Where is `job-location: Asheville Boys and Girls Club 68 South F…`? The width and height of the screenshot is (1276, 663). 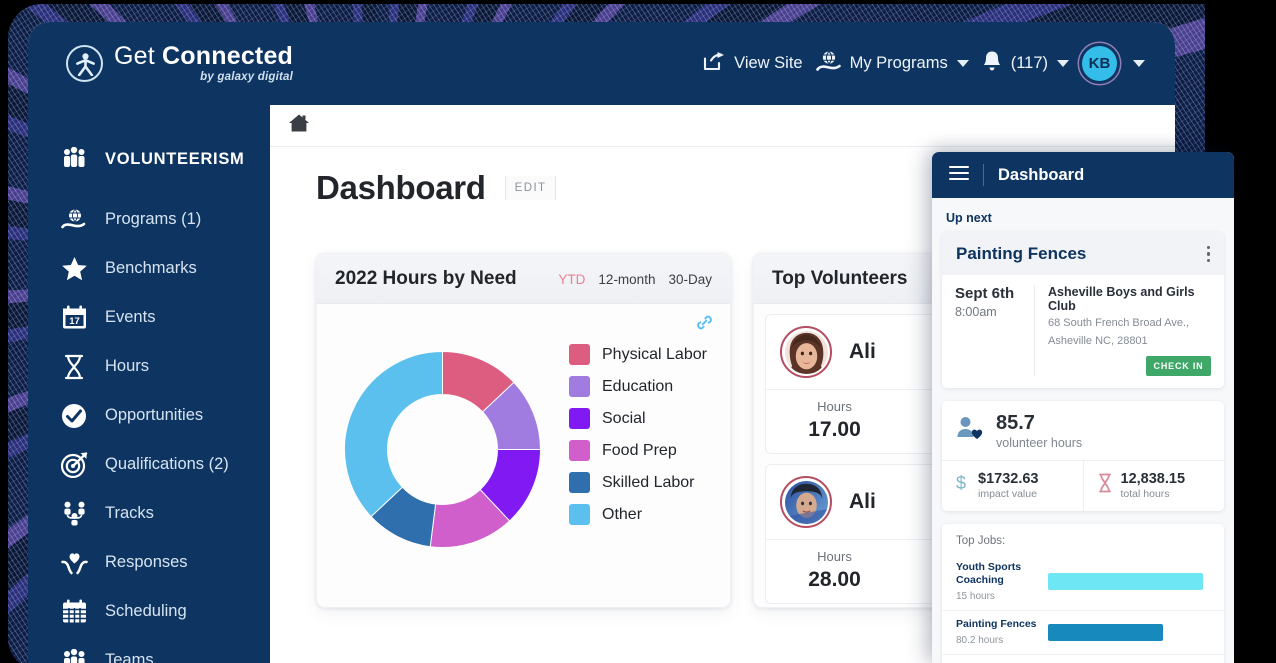 job-location: Asheville Boys and Girls Club 68 South F… is located at coordinates (1123, 330).